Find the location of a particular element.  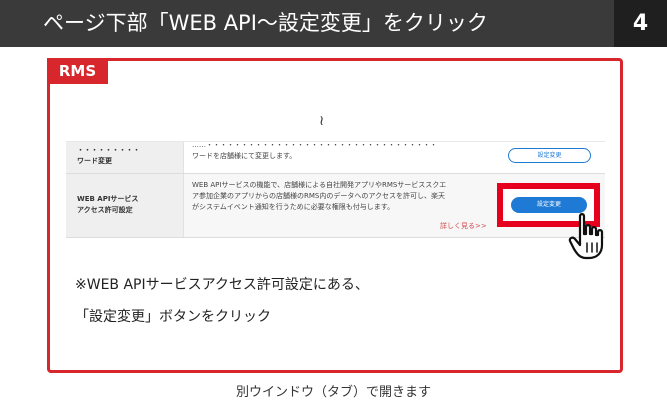

row-description-line: ワードを店舗様にて変更します。 is located at coordinates (244, 156).